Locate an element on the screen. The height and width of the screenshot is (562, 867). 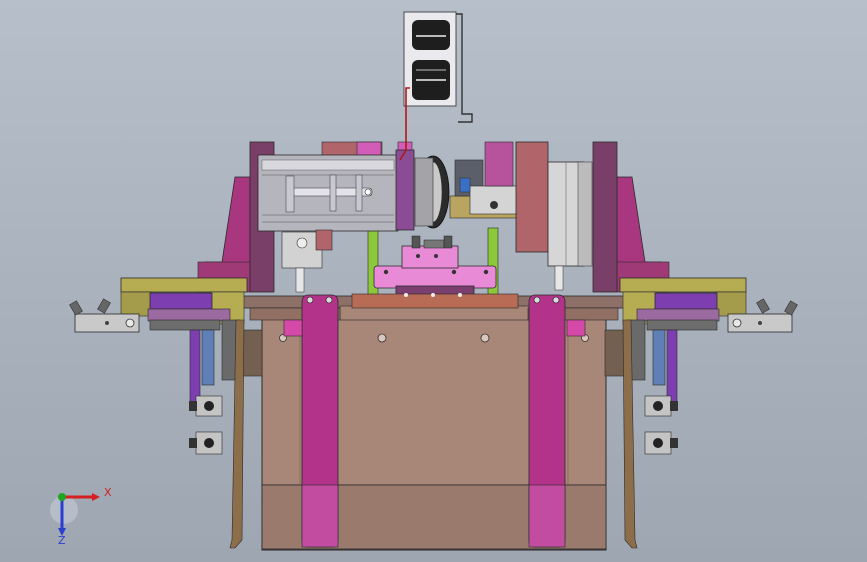
coordinate-triad: X Z is located at coordinates (81, 516).